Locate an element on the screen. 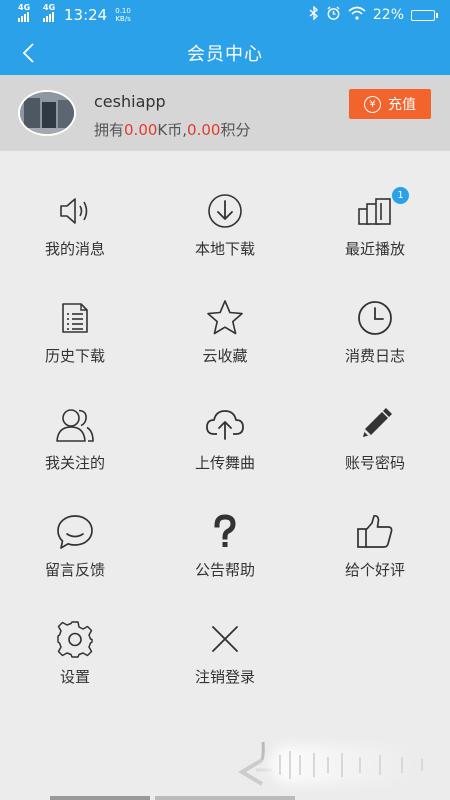 The width and height of the screenshot is (450, 800). menu-item-following: 我关注的 is located at coordinates (75, 438).